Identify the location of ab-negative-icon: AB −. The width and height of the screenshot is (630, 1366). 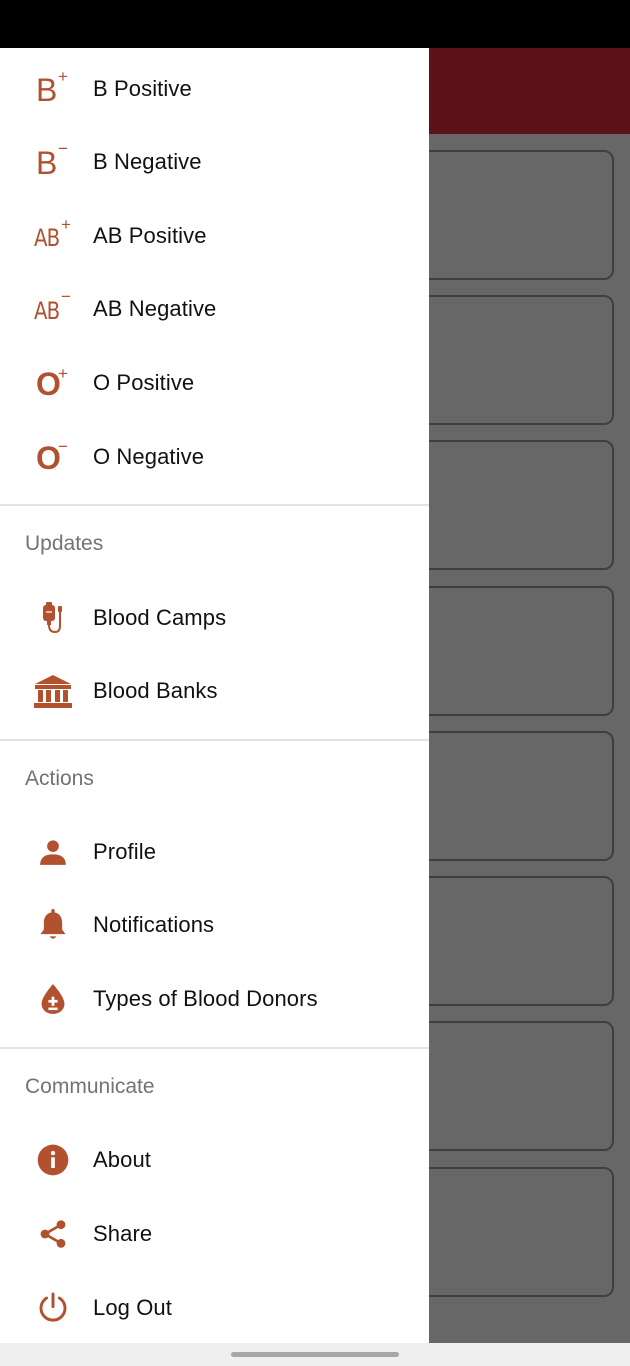
(52, 306).